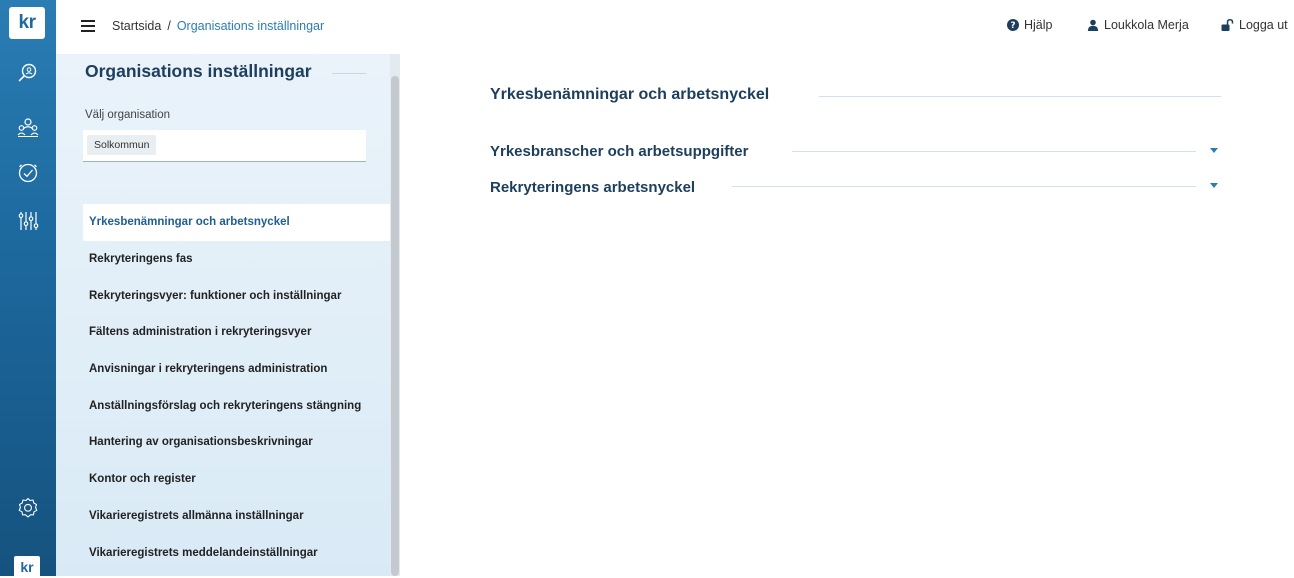 This screenshot has width=1294, height=578. What do you see at coordinates (619, 151) in the screenshot?
I see `section-yrkesbranscher-toggle: Yrkesbranscher och arbetsuppgifter` at bounding box center [619, 151].